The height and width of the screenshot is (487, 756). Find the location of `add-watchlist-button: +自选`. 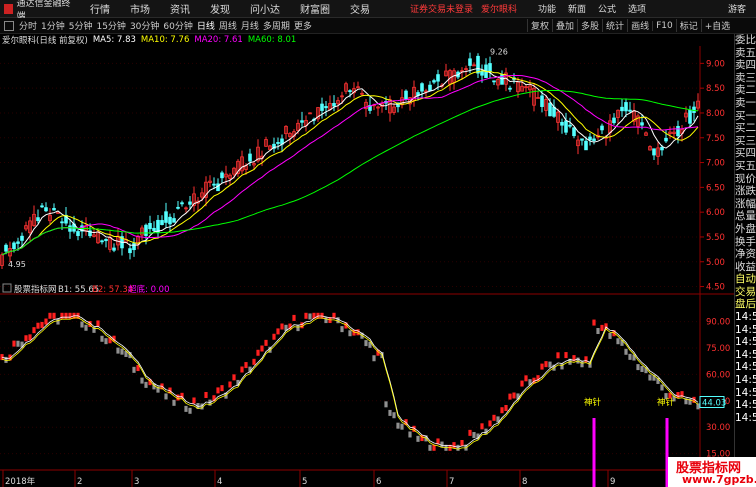

add-watchlist-button: +自选 is located at coordinates (717, 25).